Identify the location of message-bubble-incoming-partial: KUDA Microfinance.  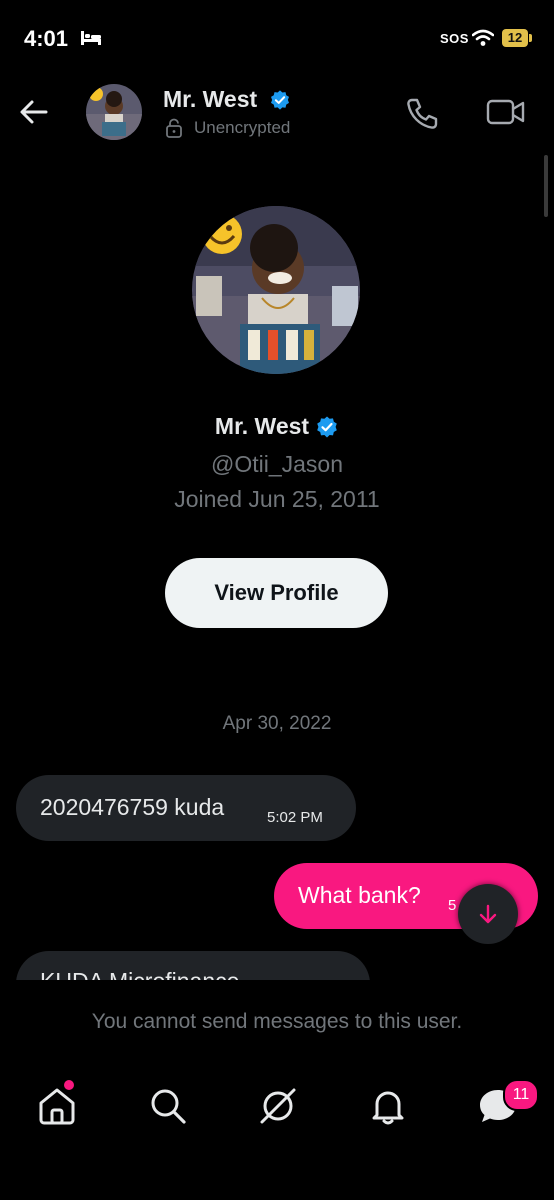
(196, 965).